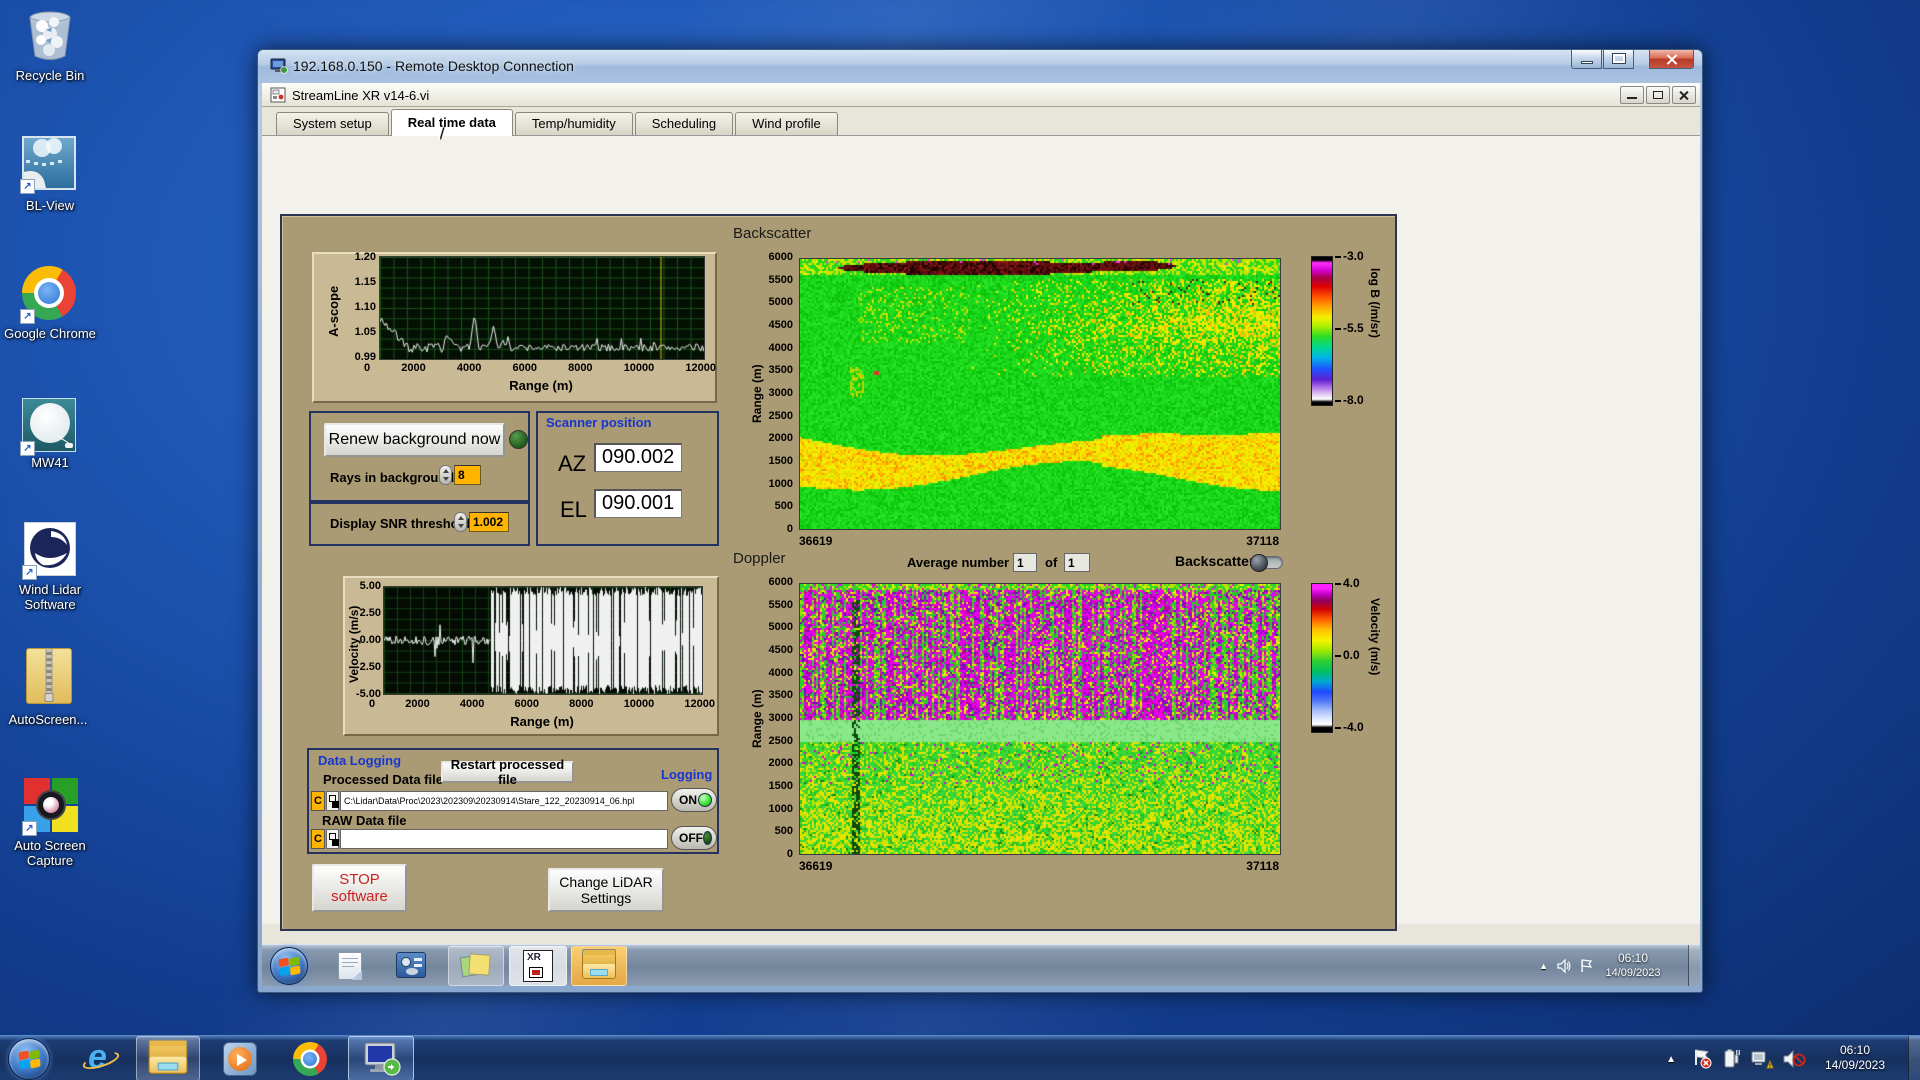 This screenshot has height=1080, width=1920. I want to click on remote-volume-icon, so click(1564, 966).